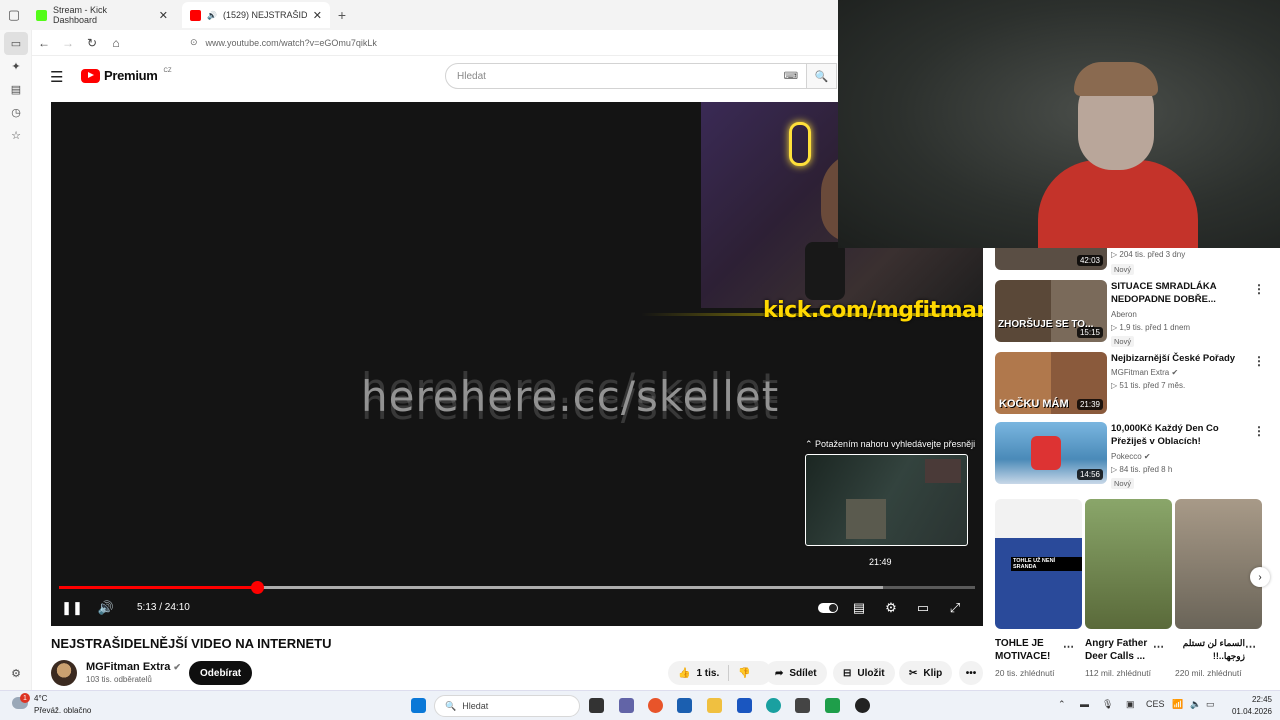 The image size is (1280, 720). I want to click on new-tab-button: +, so click(342, 15).